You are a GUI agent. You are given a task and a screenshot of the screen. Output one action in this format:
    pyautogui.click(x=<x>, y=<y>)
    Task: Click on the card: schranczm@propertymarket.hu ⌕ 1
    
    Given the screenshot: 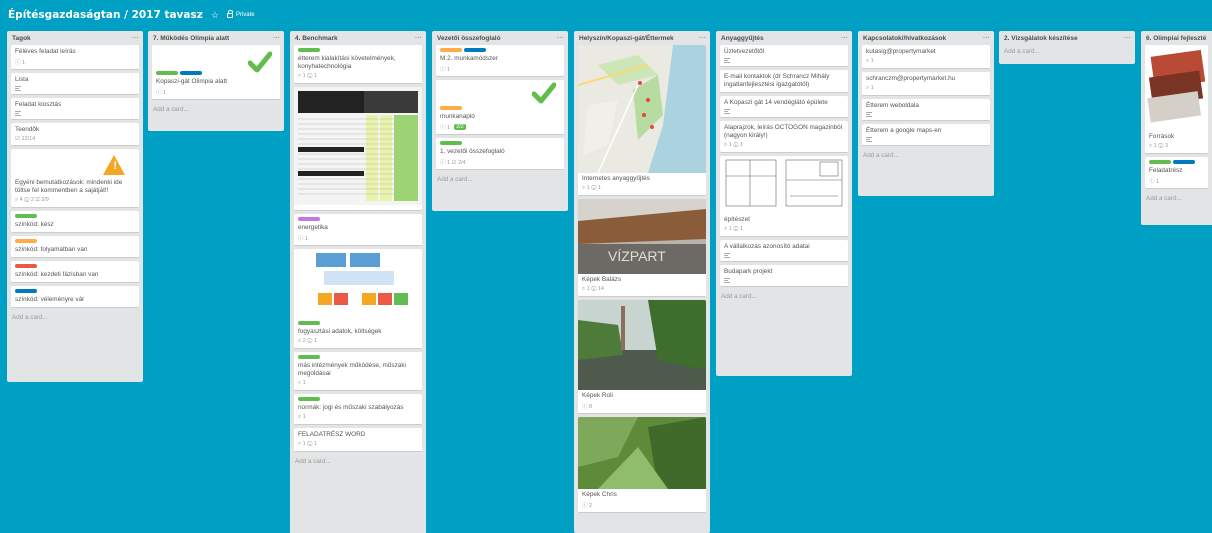 What is the action you would take?
    pyautogui.click(x=926, y=84)
    